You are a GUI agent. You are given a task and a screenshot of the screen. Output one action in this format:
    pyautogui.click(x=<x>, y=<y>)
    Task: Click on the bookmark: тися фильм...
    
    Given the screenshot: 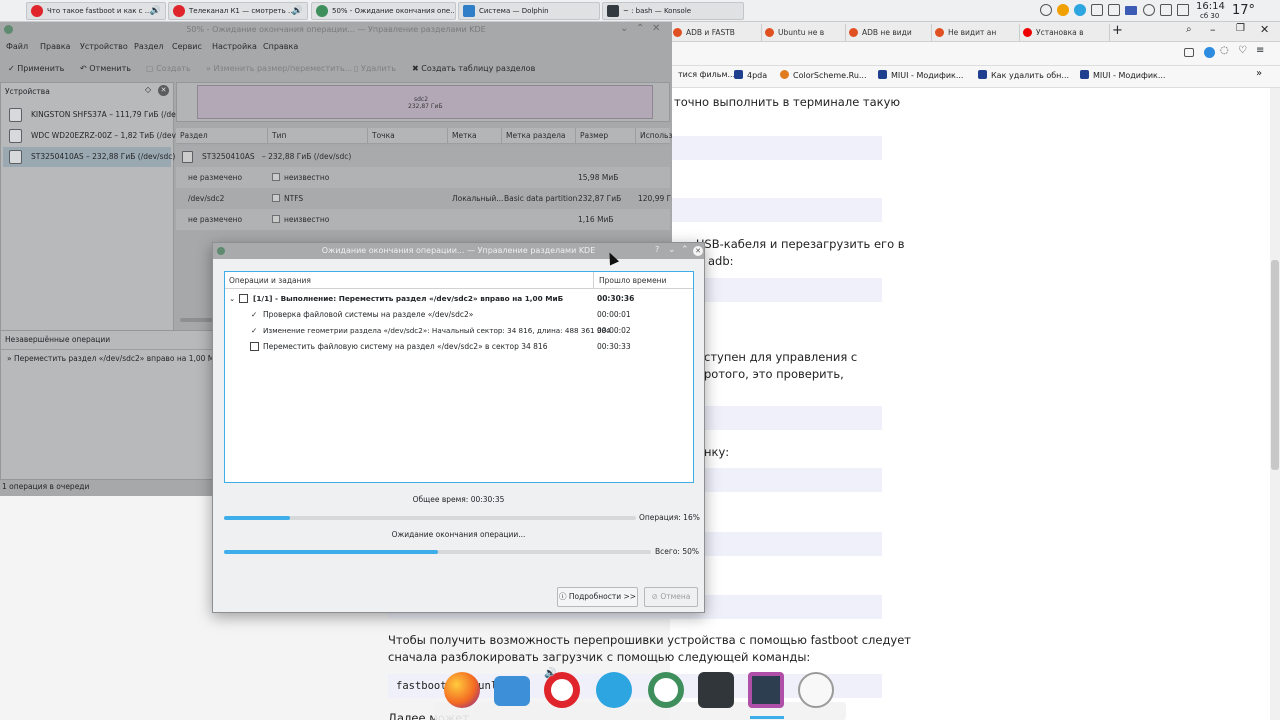 What is the action you would take?
    pyautogui.click(x=706, y=74)
    